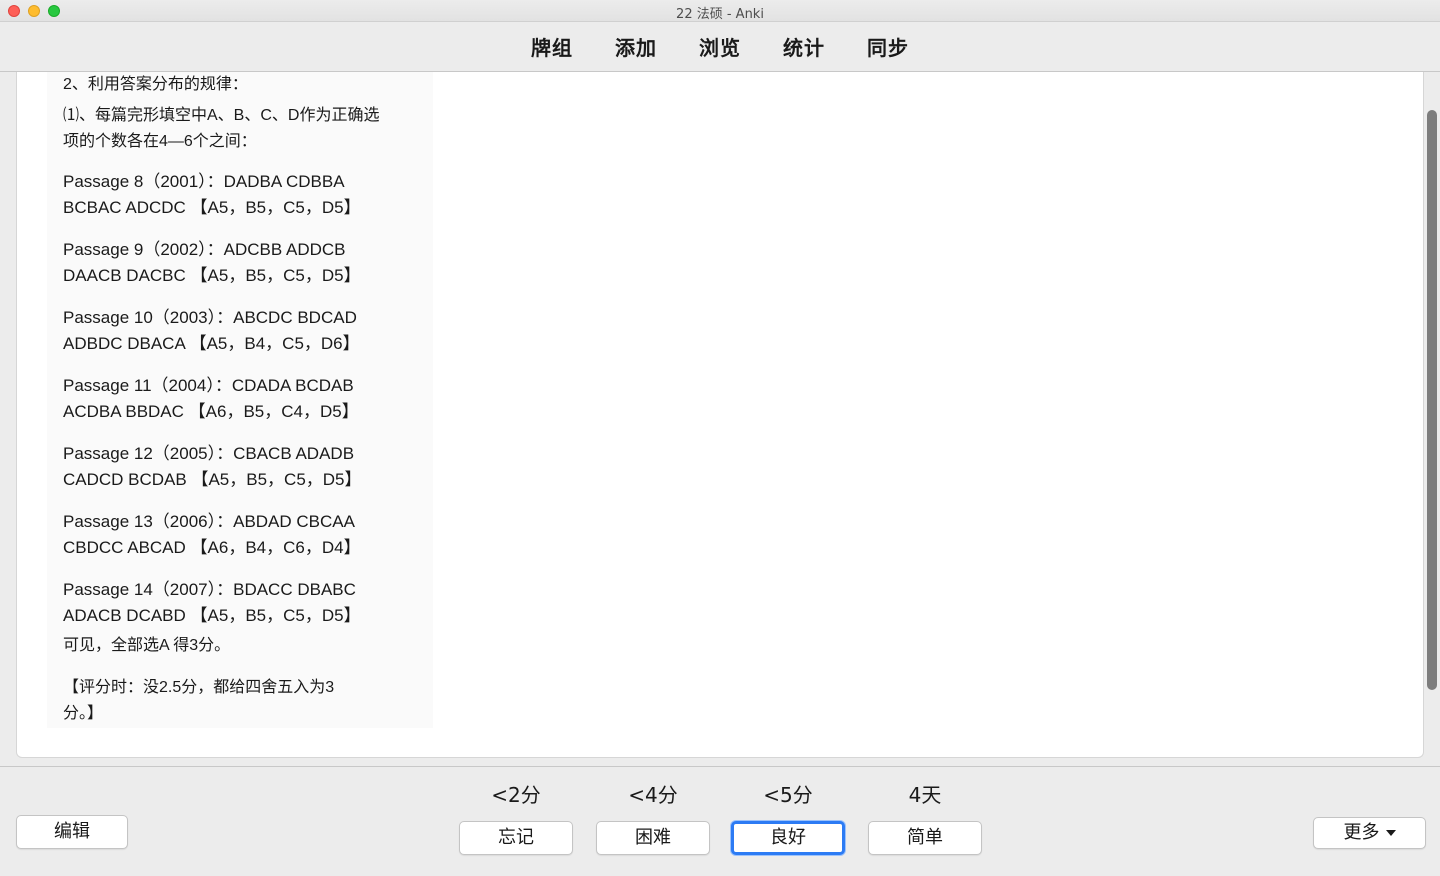 The height and width of the screenshot is (876, 1440). What do you see at coordinates (212, 479) in the screenshot?
I see `passage-line: CADCD BCDAB 【A5，B5，C5，D5】` at bounding box center [212, 479].